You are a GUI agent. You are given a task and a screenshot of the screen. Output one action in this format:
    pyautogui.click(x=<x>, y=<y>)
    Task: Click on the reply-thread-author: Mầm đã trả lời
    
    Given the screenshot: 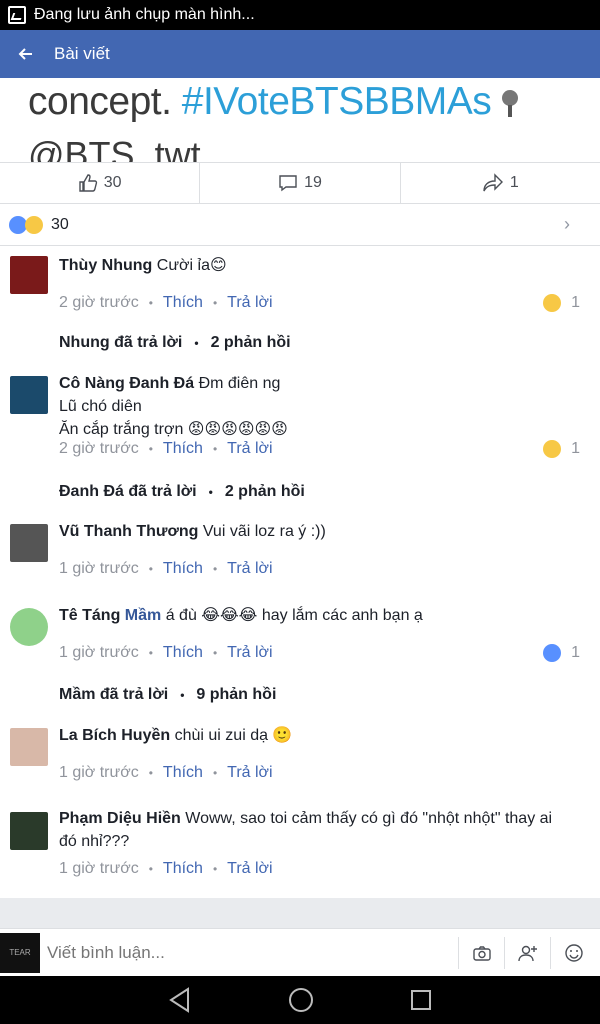 What is the action you would take?
    pyautogui.click(x=114, y=694)
    